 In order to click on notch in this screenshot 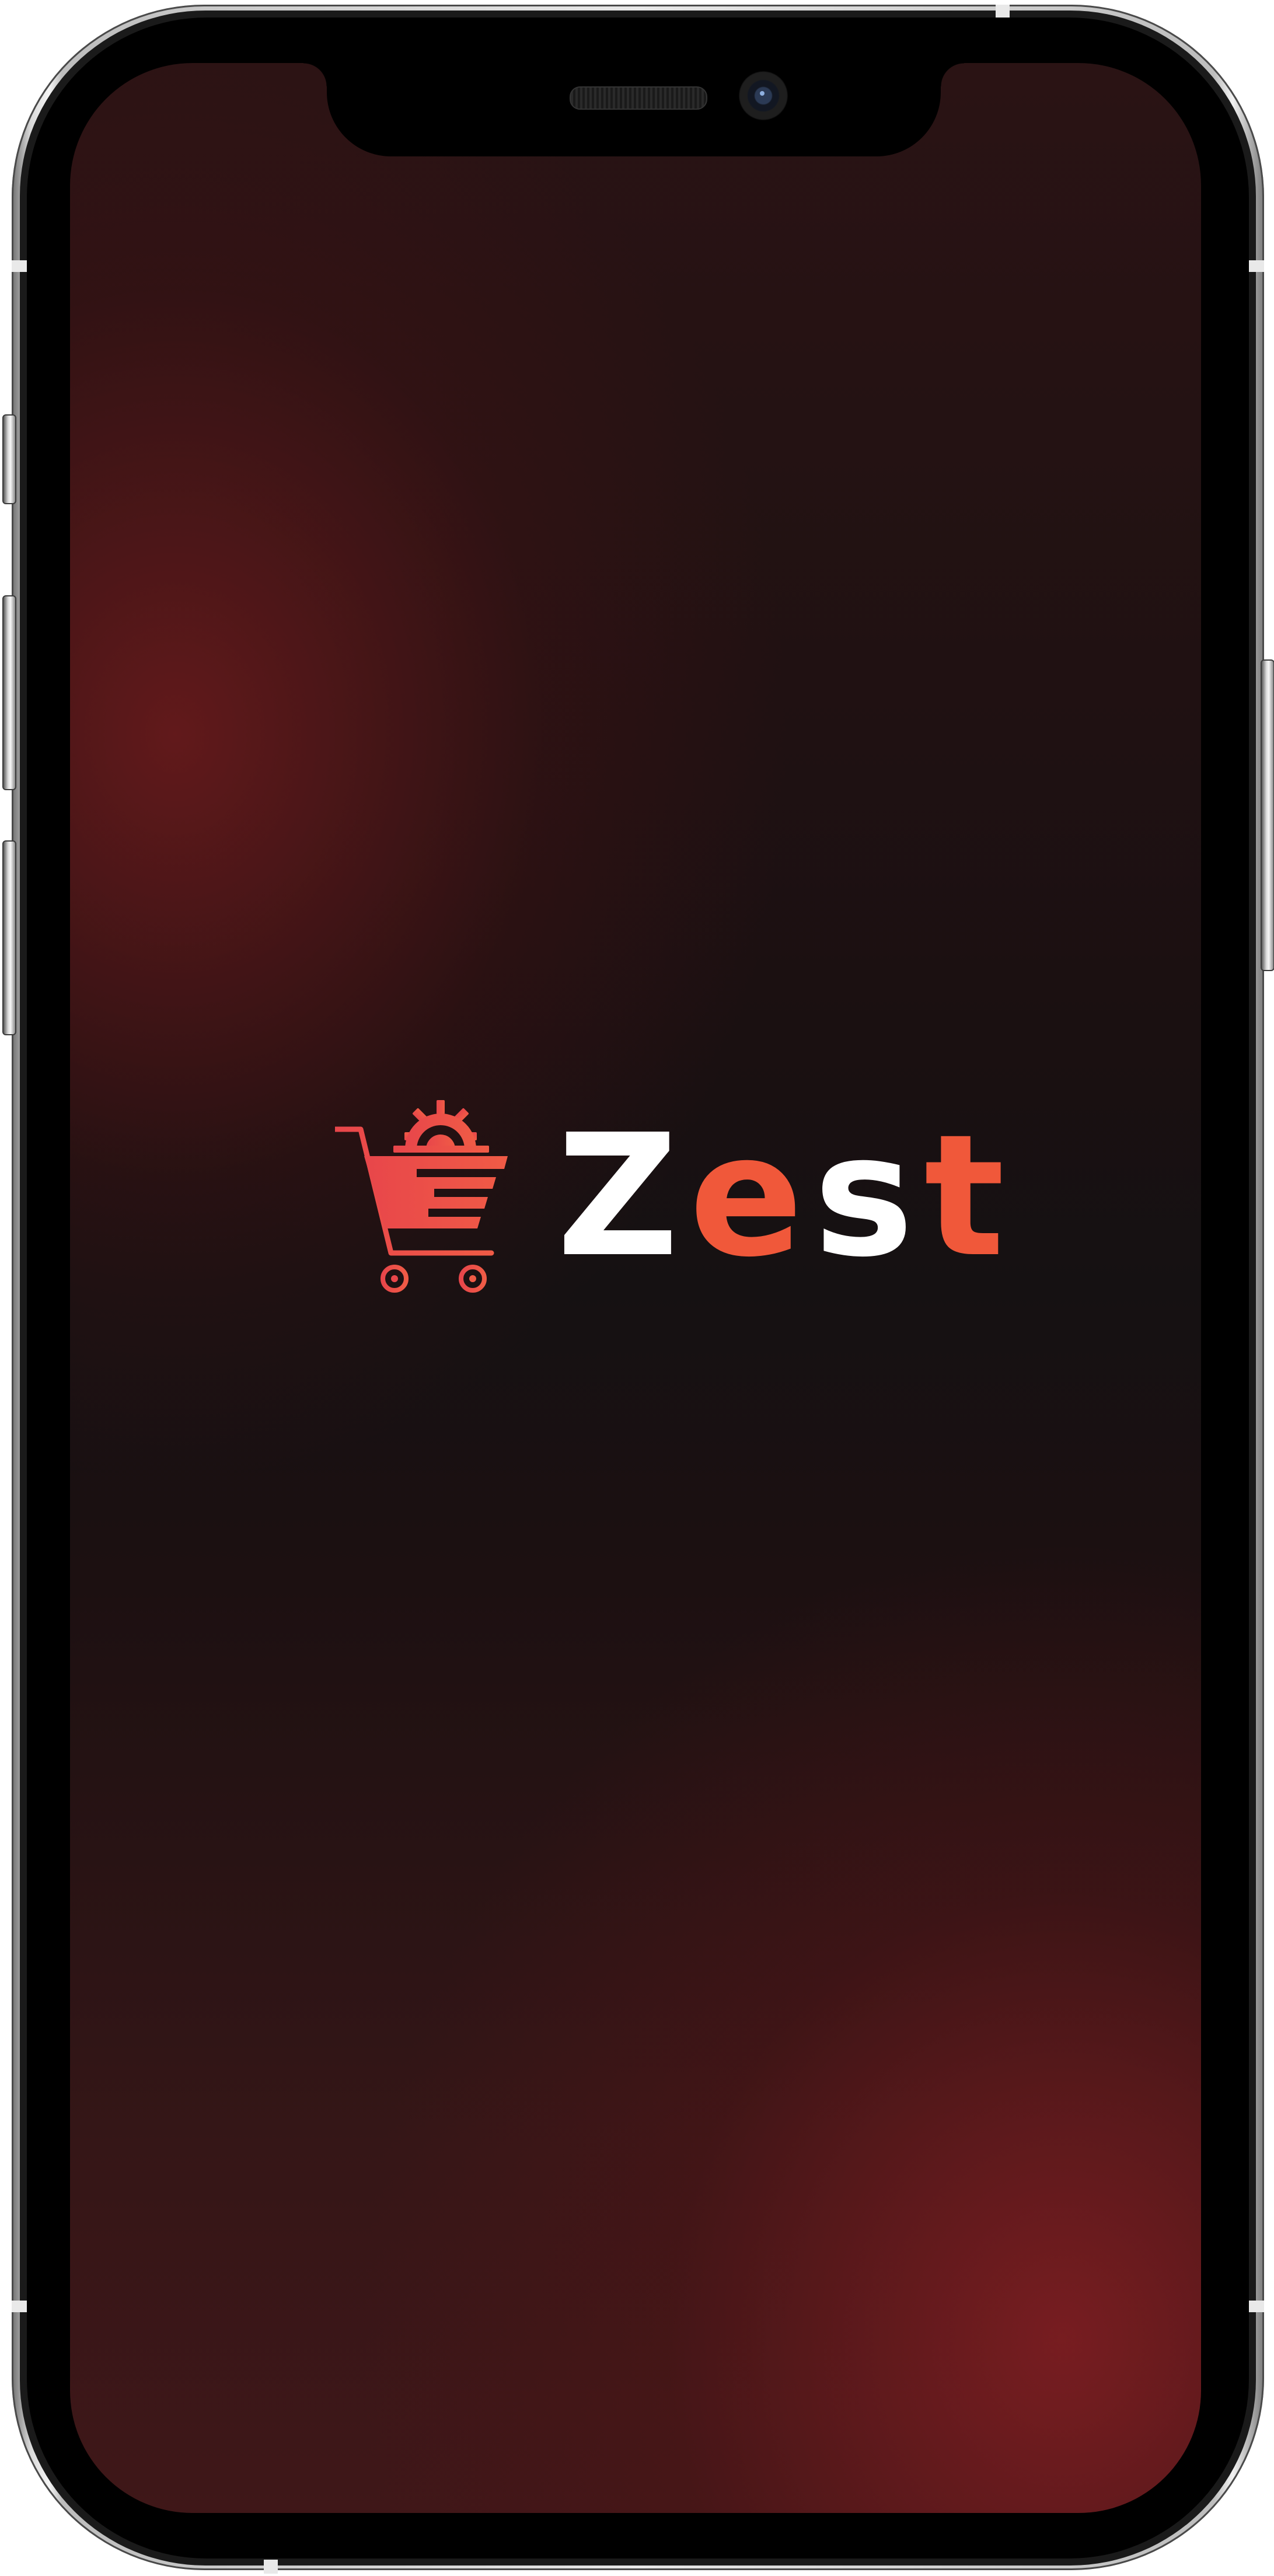, I will do `click(633, 109)`.